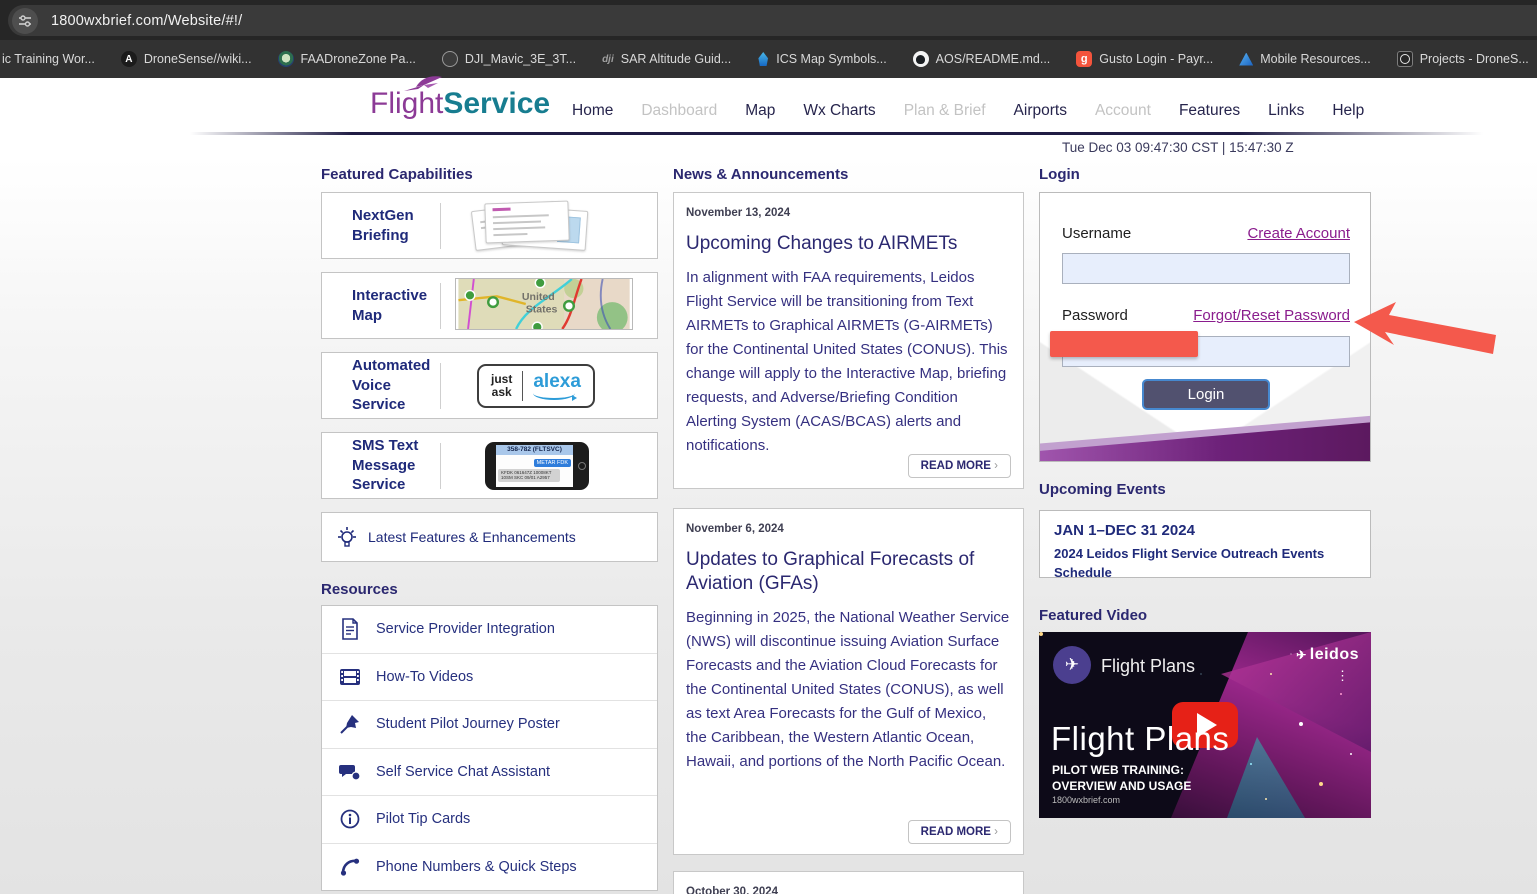  What do you see at coordinates (920, 59) in the screenshot?
I see `github-icon` at bounding box center [920, 59].